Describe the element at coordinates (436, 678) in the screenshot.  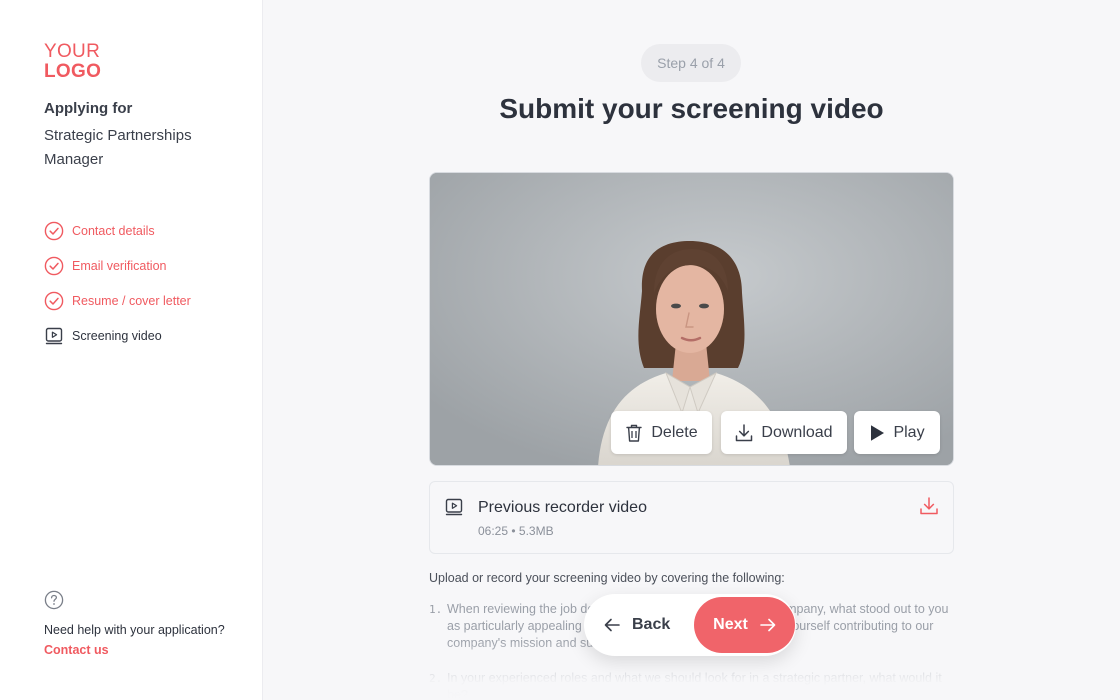
I see `question-number: 2.` at that location.